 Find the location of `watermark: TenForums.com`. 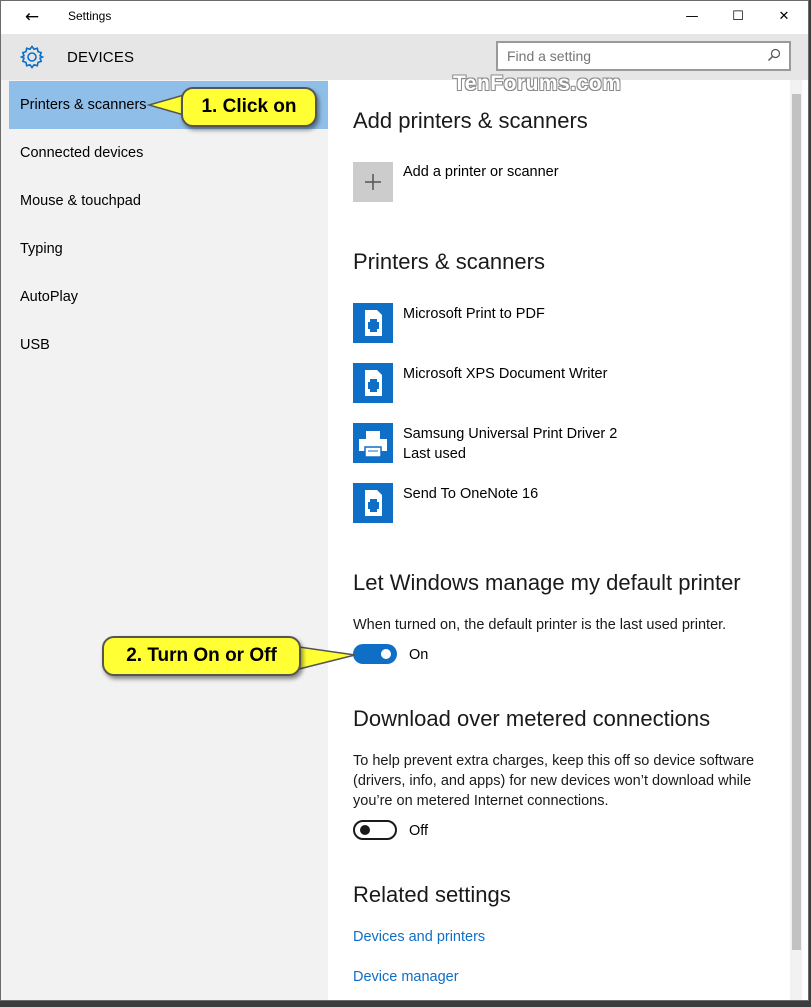

watermark: TenForums.com is located at coordinates (537, 83).